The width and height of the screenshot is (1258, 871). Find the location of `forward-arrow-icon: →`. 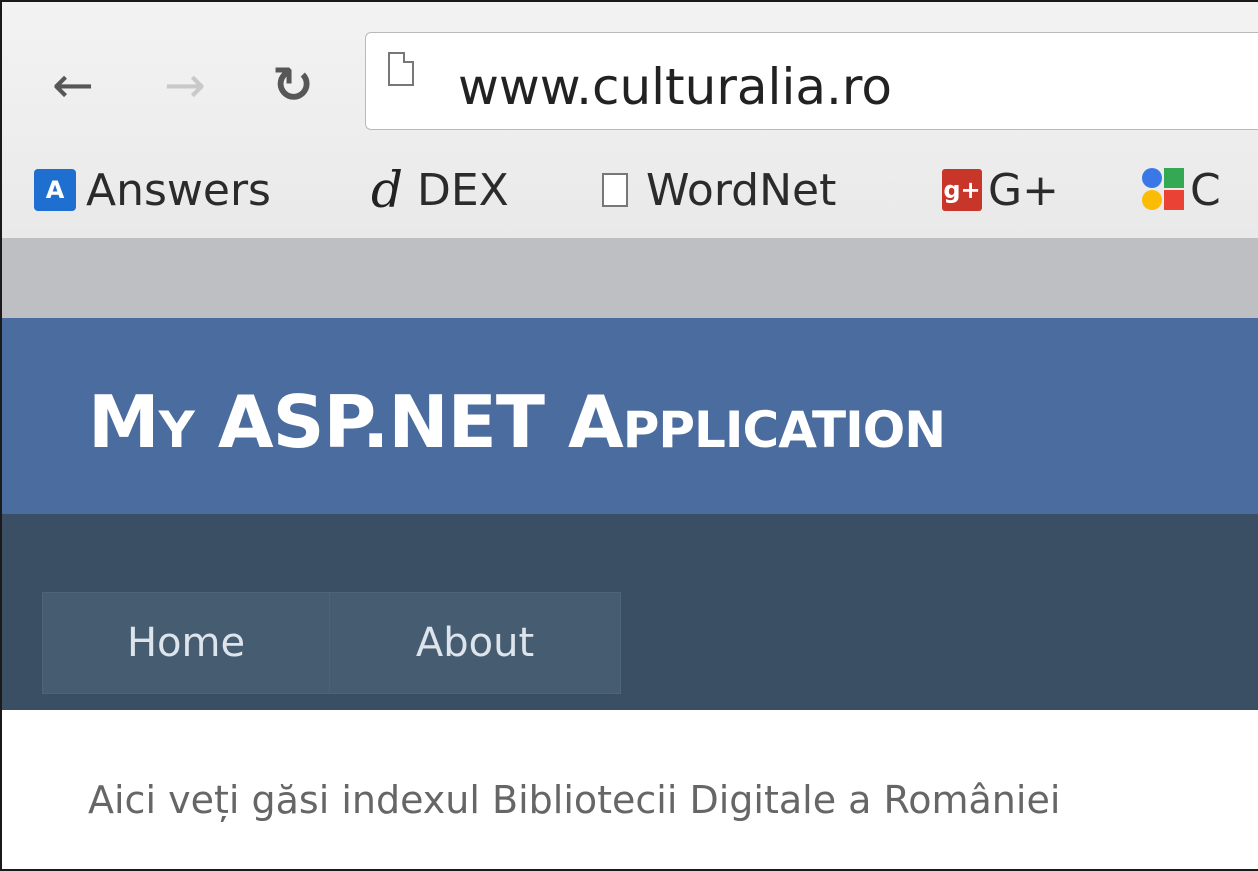

forward-arrow-icon: → is located at coordinates (185, 85).